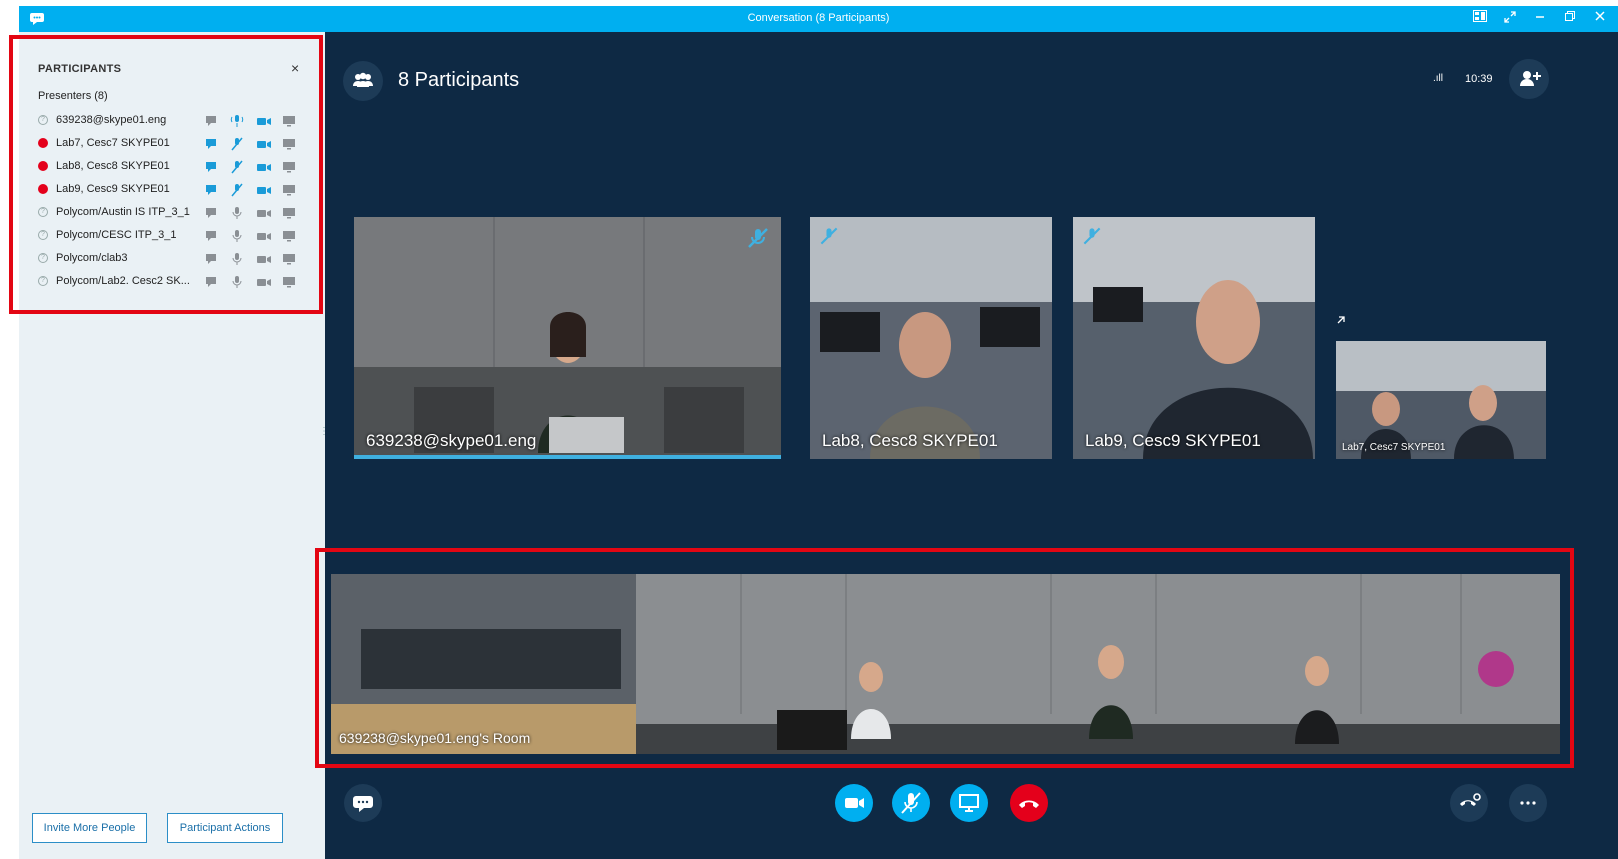 This screenshot has width=1618, height=859. I want to click on video-tile: 639238@skype01.eng, so click(567, 338).